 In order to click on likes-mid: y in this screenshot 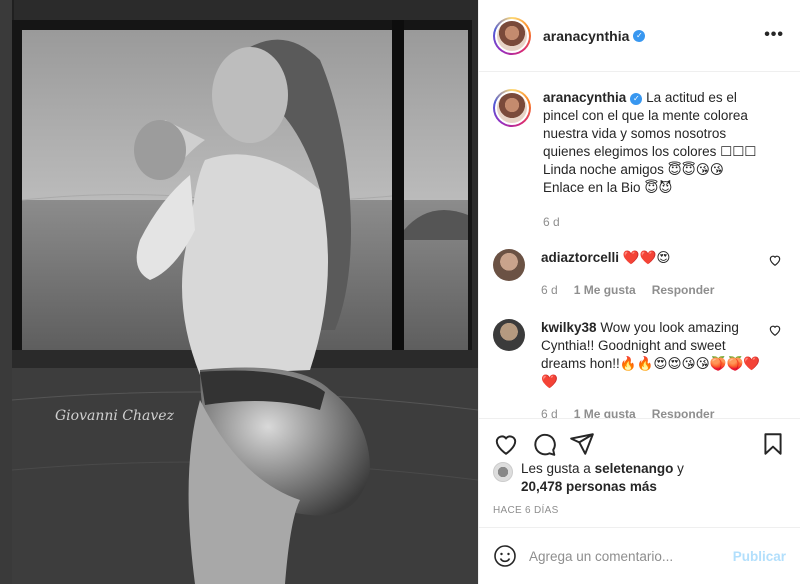, I will do `click(678, 468)`.